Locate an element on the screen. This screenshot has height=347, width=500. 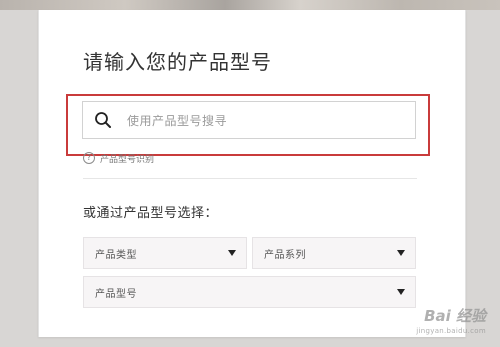
product-series-dropdown: 产品系列 is located at coordinates (334, 253).